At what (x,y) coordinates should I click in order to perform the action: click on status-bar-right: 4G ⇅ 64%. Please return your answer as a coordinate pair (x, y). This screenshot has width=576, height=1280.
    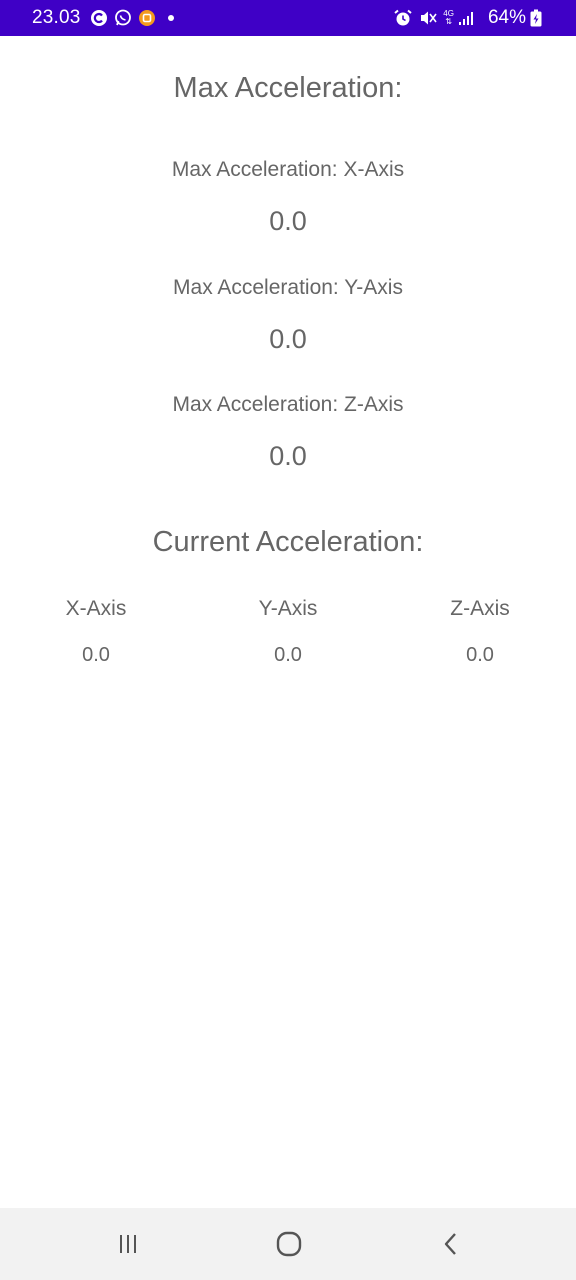
    Looking at the image, I should click on (470, 18).